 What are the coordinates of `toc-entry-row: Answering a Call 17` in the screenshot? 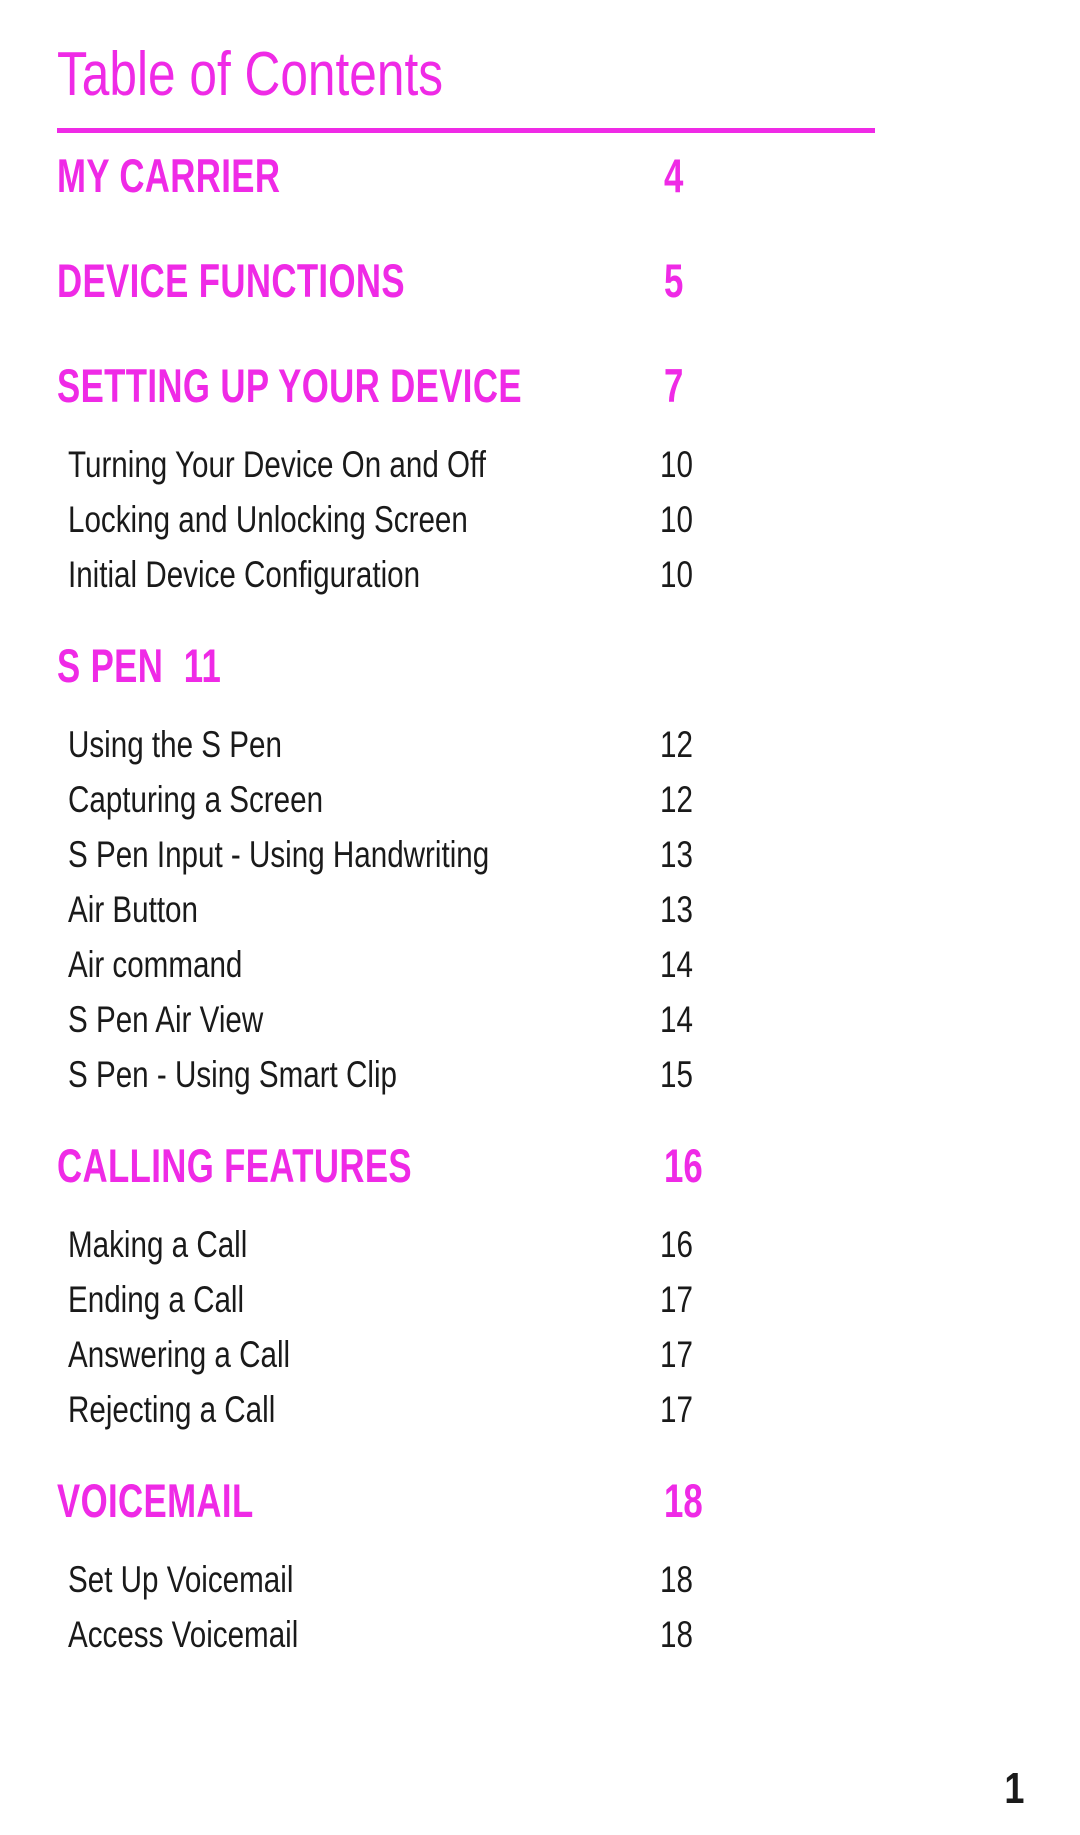 It's located at (540, 1358).